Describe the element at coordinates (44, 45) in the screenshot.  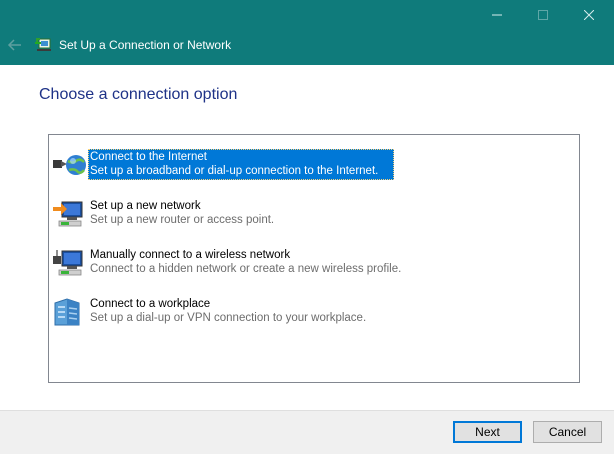
I see `network-setup-icon` at that location.